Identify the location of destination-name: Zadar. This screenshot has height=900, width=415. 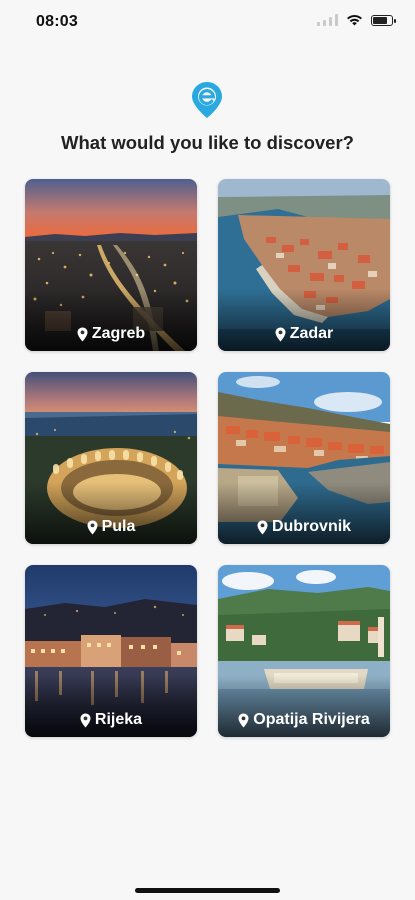
(311, 333).